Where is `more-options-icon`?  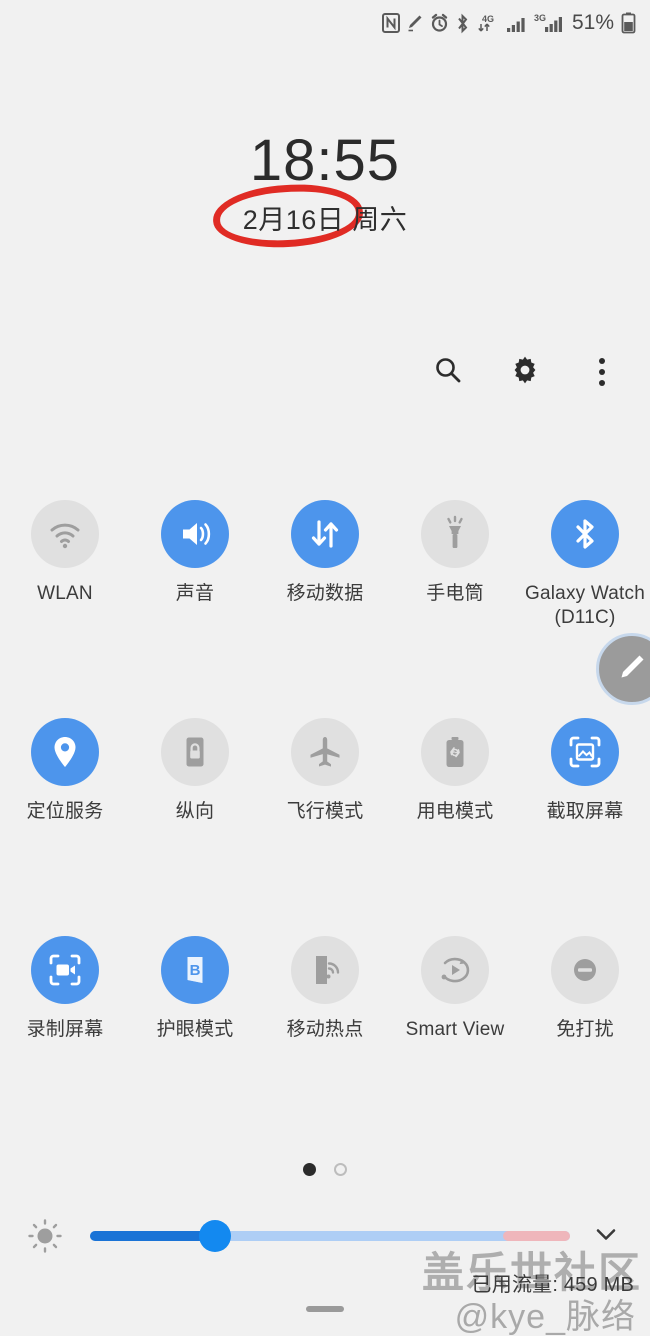
more-options-icon is located at coordinates (602, 372).